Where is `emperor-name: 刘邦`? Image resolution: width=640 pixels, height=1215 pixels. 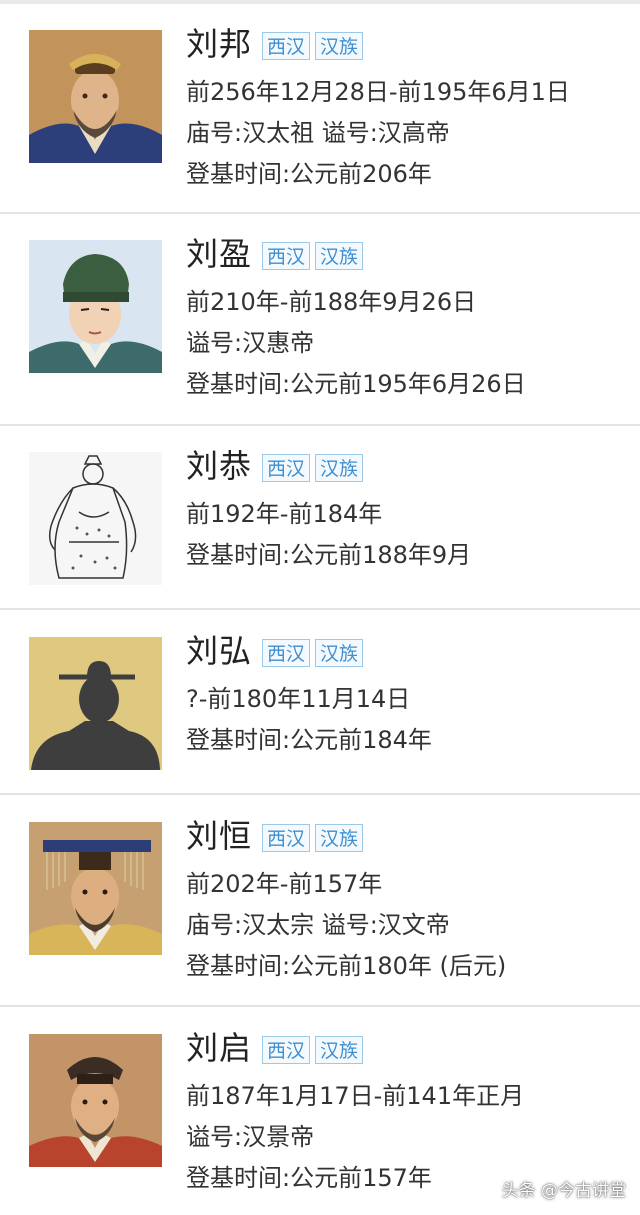
emperor-name: 刘邦 is located at coordinates (219, 44).